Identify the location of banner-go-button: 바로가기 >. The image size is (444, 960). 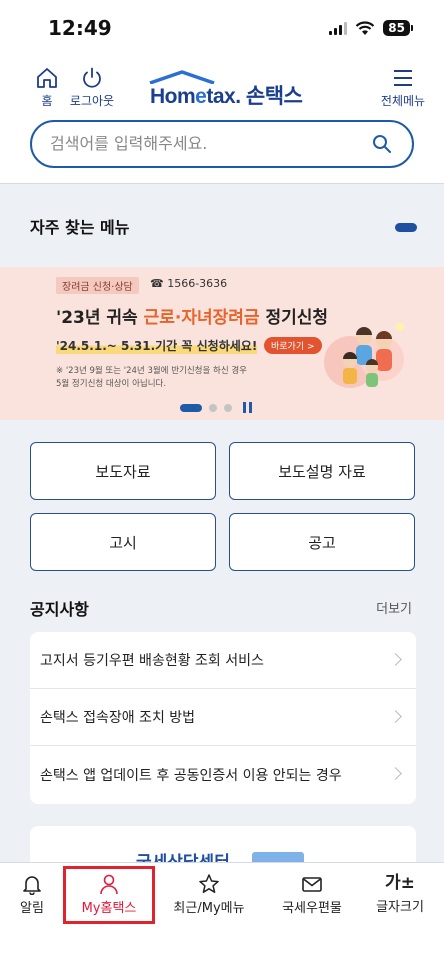
(293, 345).